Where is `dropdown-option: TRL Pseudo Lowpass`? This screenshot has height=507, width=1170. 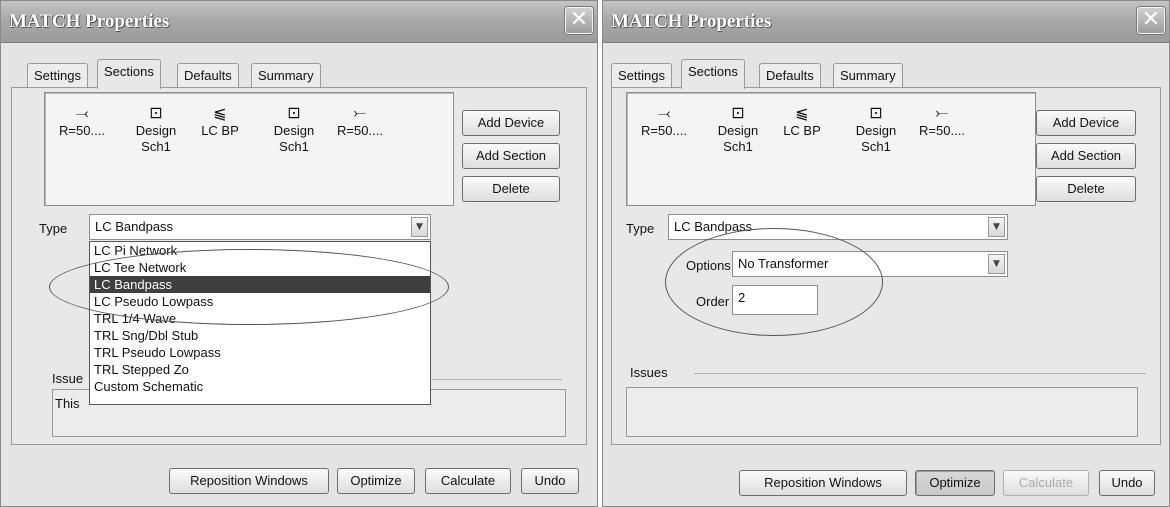 dropdown-option: TRL Pseudo Lowpass is located at coordinates (260, 352).